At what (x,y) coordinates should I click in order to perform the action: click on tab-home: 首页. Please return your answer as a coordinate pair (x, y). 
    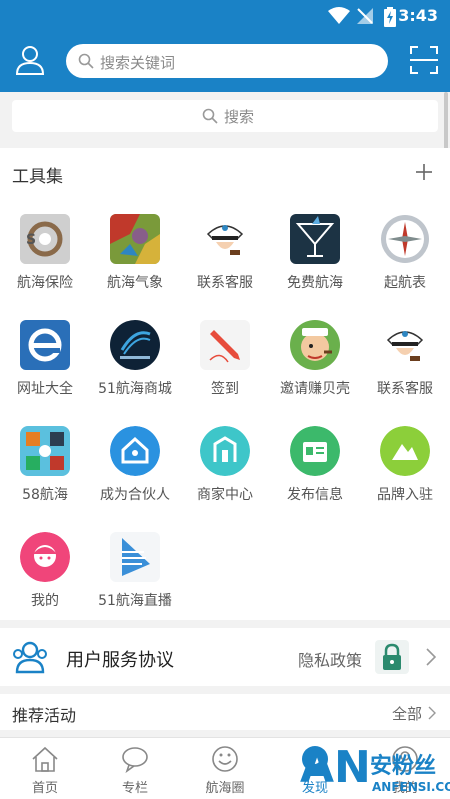
    Looking at the image, I should click on (45, 768).